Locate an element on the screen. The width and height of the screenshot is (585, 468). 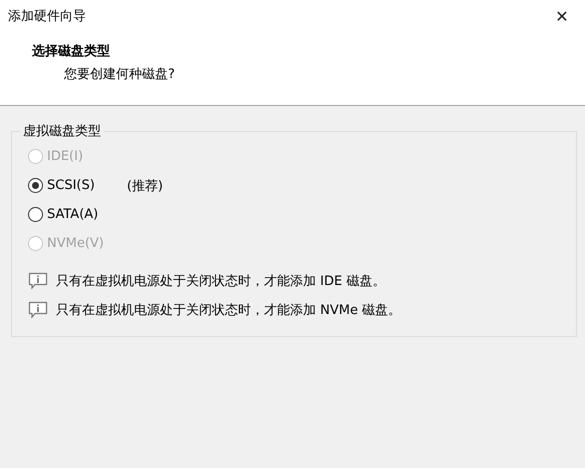
close-button: ✕ is located at coordinates (562, 16).